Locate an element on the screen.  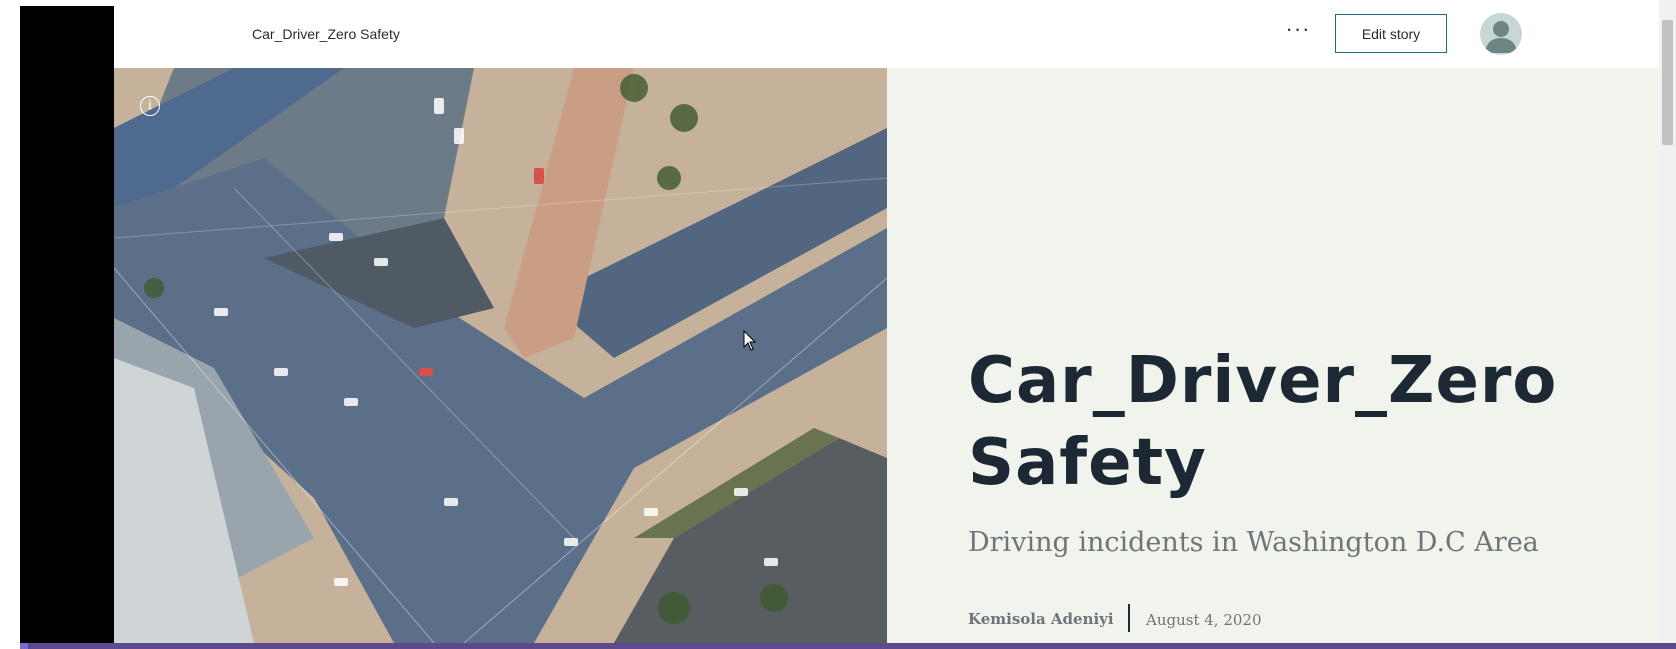
bottom-progress-bar is located at coordinates (848, 646).